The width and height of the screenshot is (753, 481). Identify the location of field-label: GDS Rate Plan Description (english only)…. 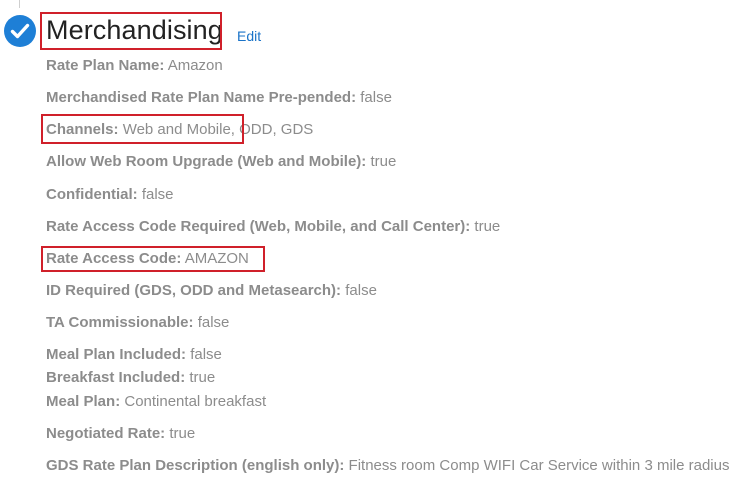
(195, 465).